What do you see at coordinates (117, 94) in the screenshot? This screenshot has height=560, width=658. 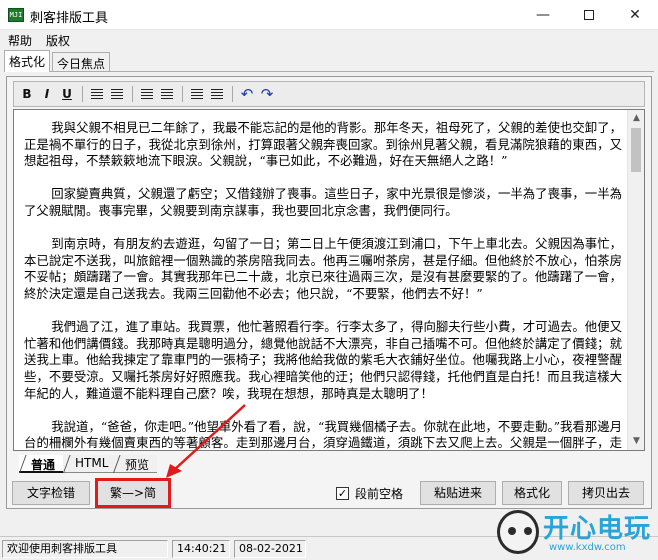 I see `align-center-icon` at bounding box center [117, 94].